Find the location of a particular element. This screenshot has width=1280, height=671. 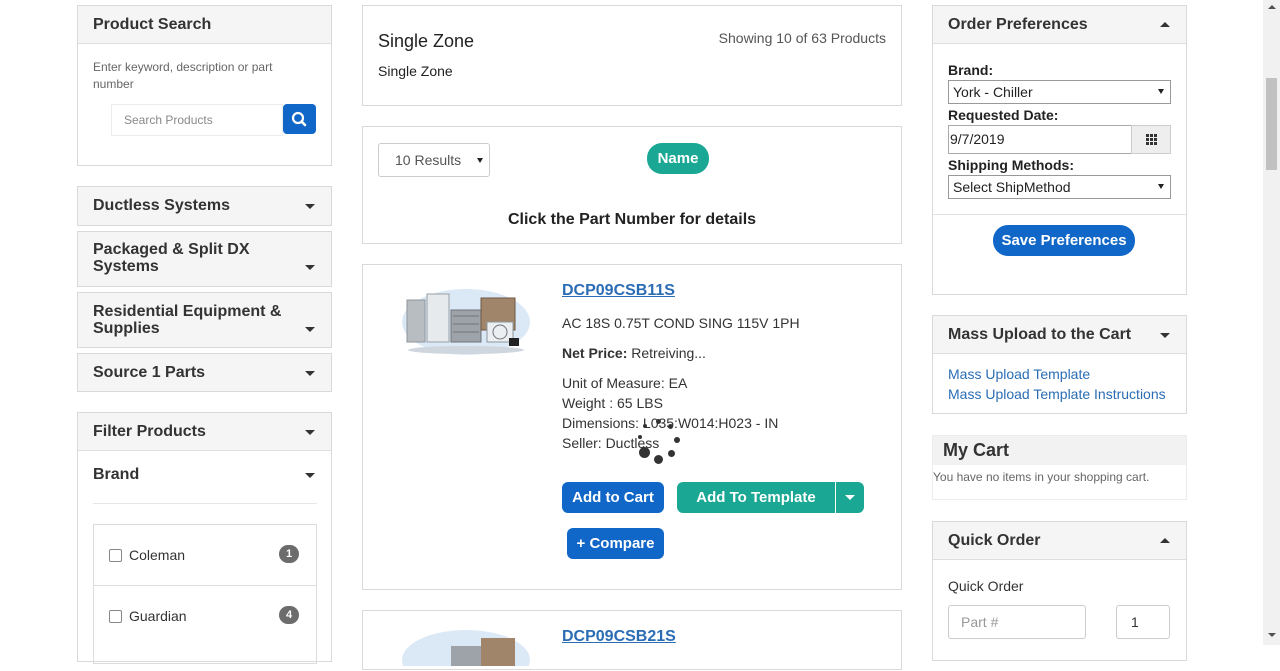

brand-filter-header: Brand is located at coordinates (205, 477).